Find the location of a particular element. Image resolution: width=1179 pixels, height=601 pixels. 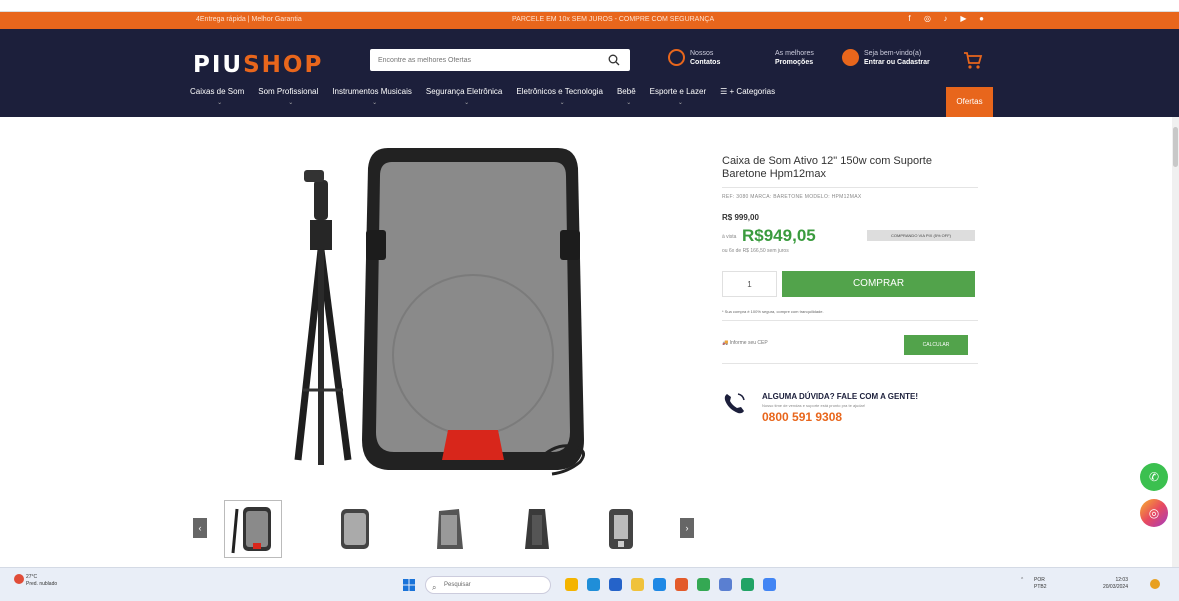

offers-button: Ofertas is located at coordinates (969, 102).